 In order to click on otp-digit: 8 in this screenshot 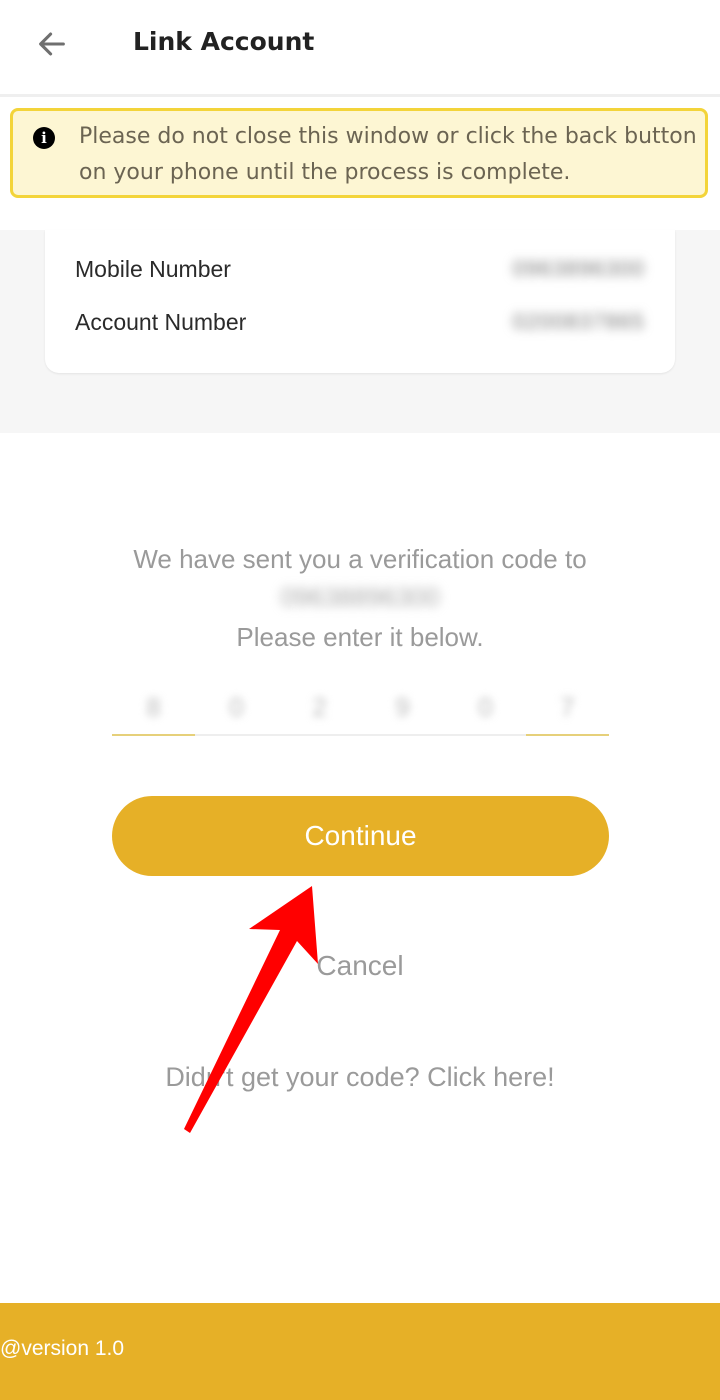, I will do `click(153, 707)`.